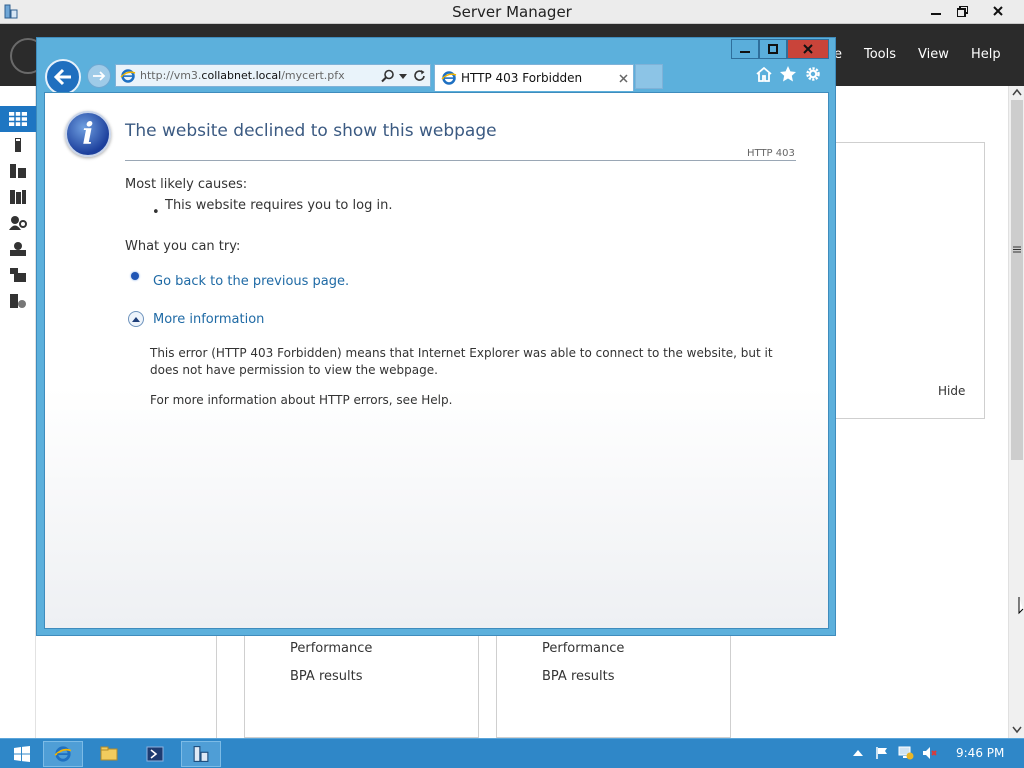 Image resolution: width=1024 pixels, height=768 pixels. I want to click on sm-nav-ad-users, so click(18, 223).